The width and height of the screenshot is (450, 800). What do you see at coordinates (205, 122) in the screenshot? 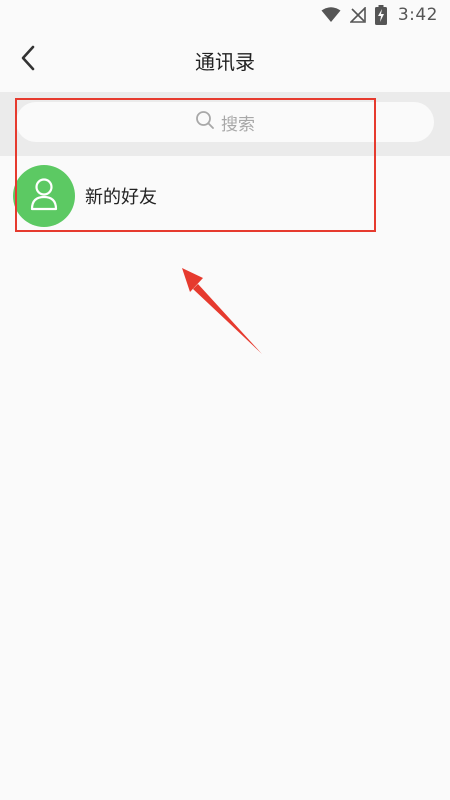
I see `search-icon` at bounding box center [205, 122].